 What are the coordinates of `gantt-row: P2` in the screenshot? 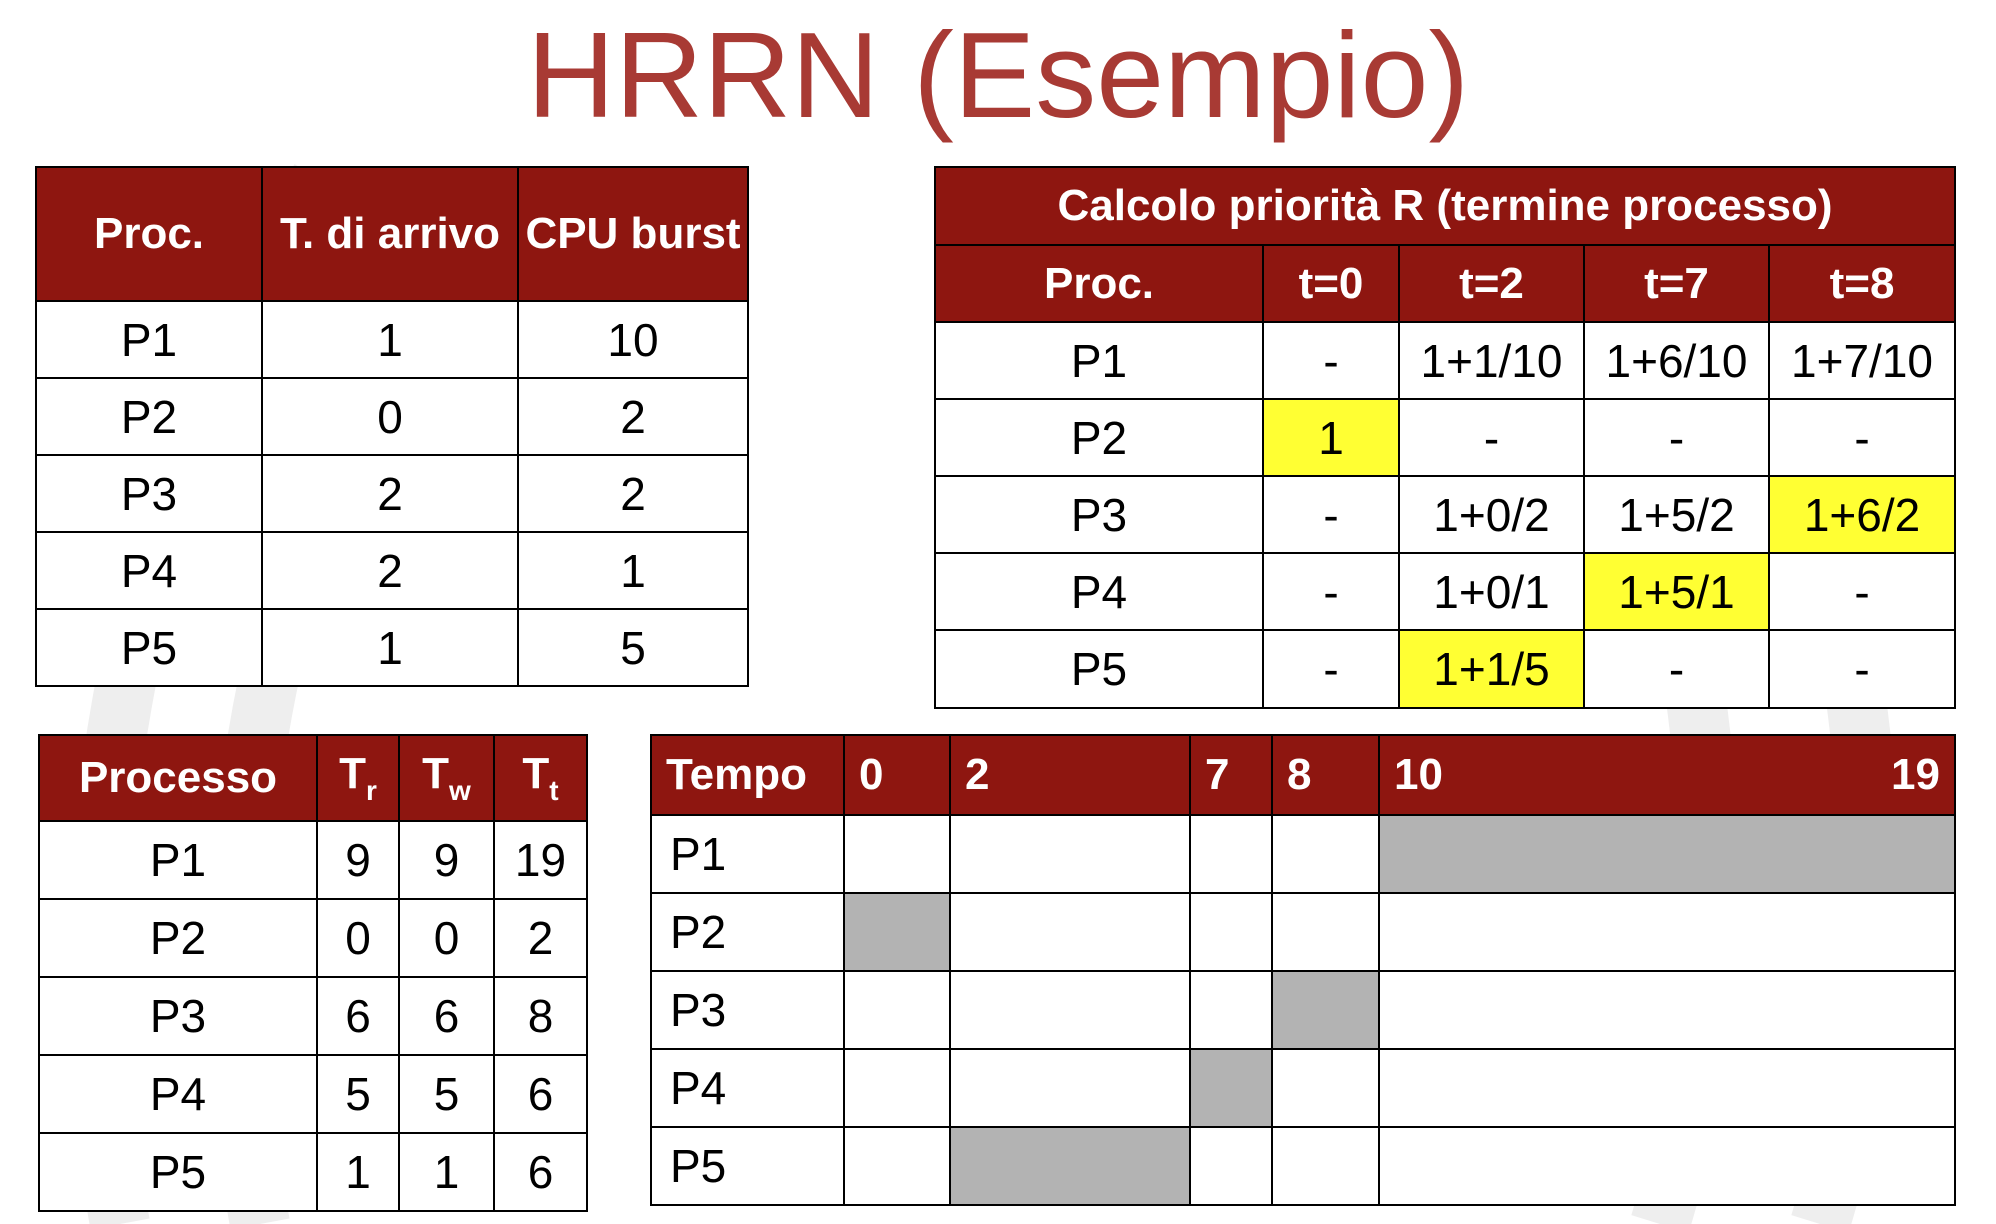 It's located at (1303, 932).